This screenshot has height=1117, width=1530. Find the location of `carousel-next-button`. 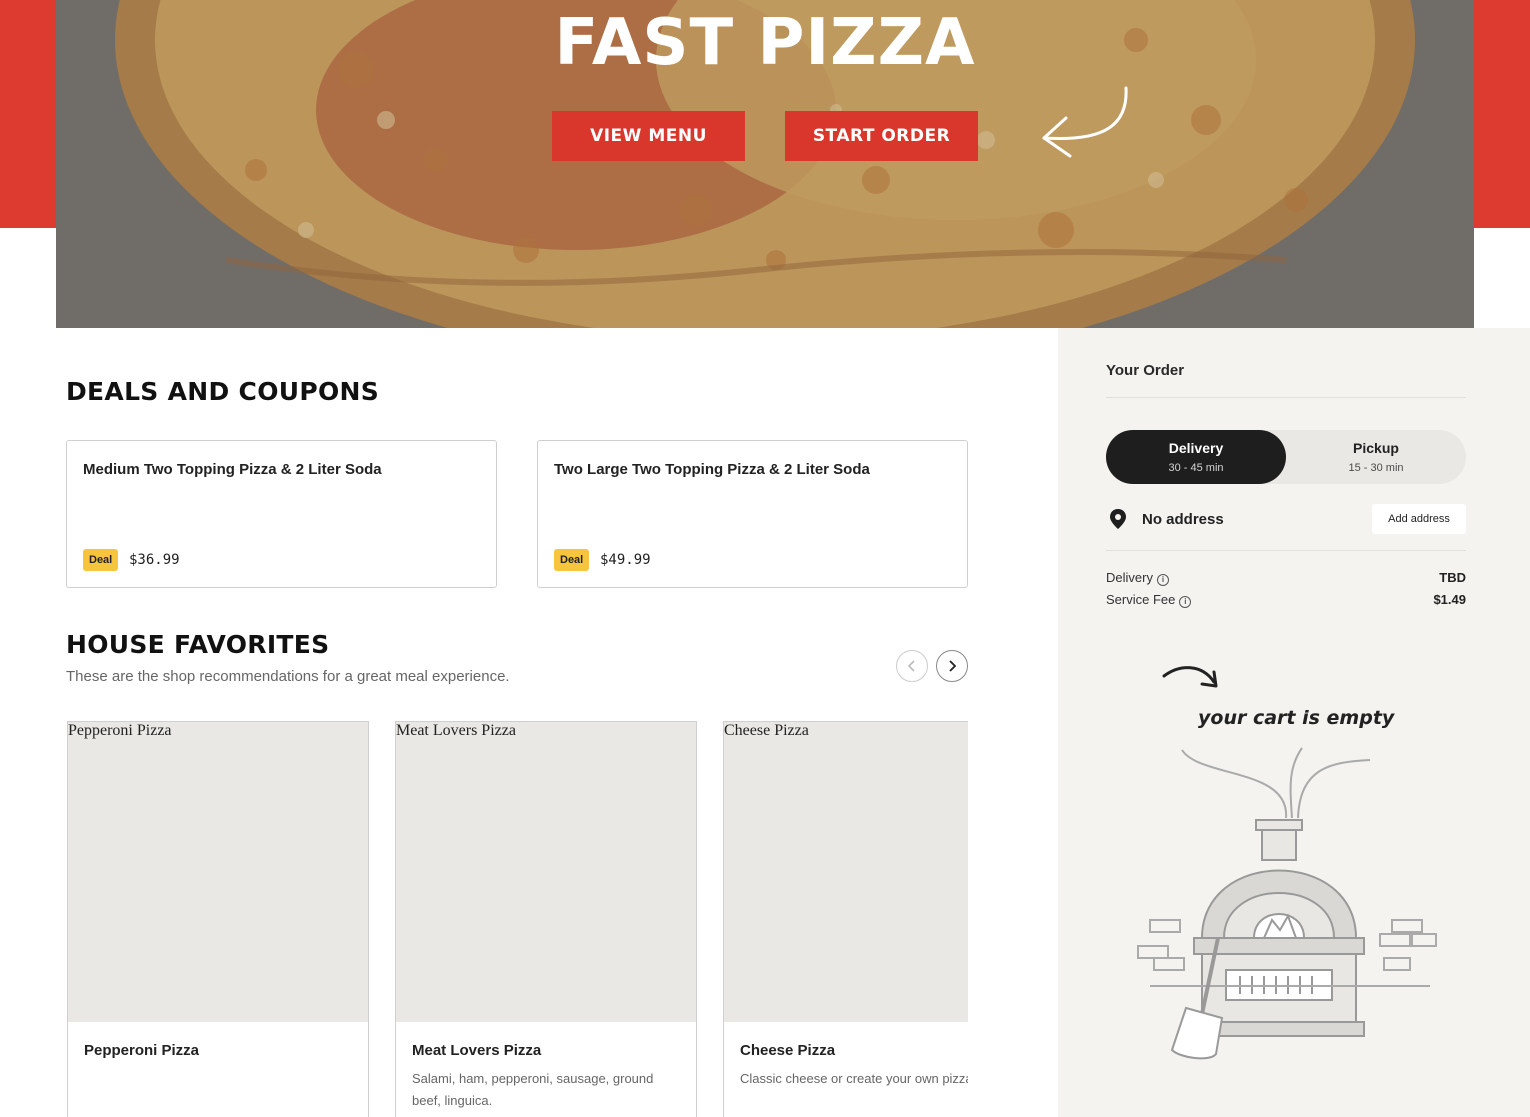

carousel-next-button is located at coordinates (952, 666).